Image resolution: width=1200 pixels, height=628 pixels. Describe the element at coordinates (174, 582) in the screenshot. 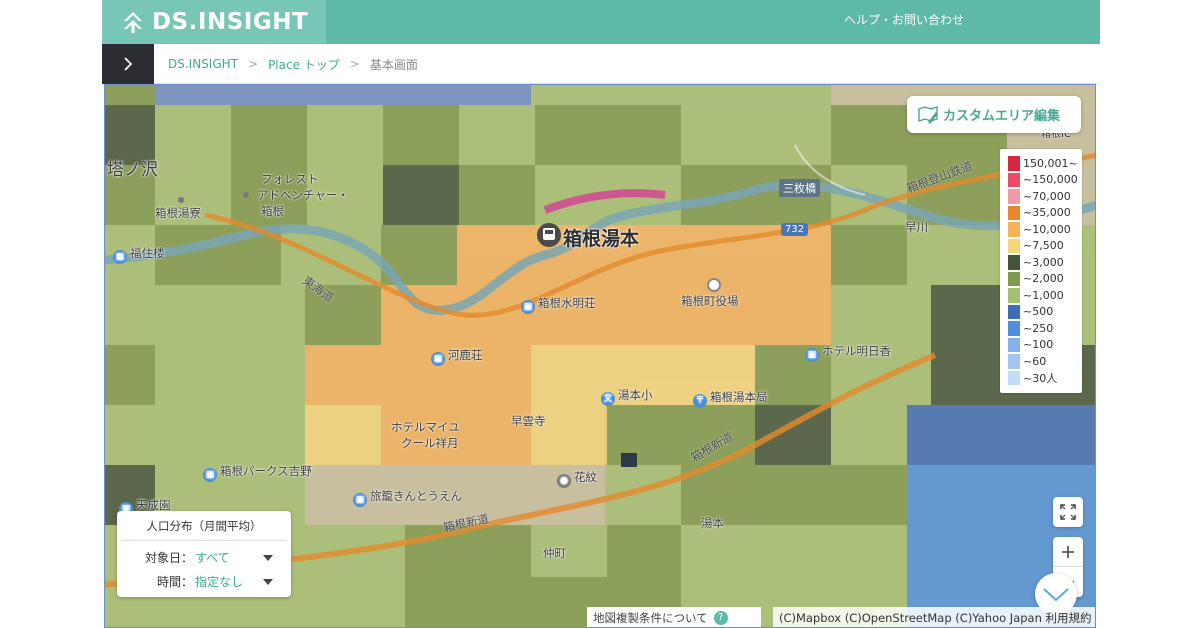

I see `time-filter-label: 時間：` at that location.